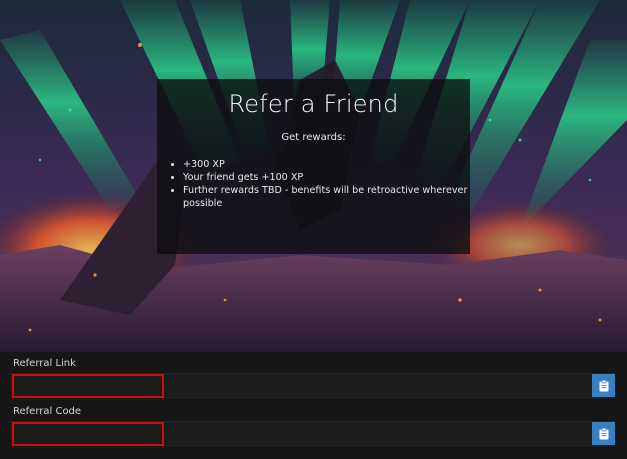  What do you see at coordinates (313, 104) in the screenshot?
I see `card-title: Refer a Friend` at bounding box center [313, 104].